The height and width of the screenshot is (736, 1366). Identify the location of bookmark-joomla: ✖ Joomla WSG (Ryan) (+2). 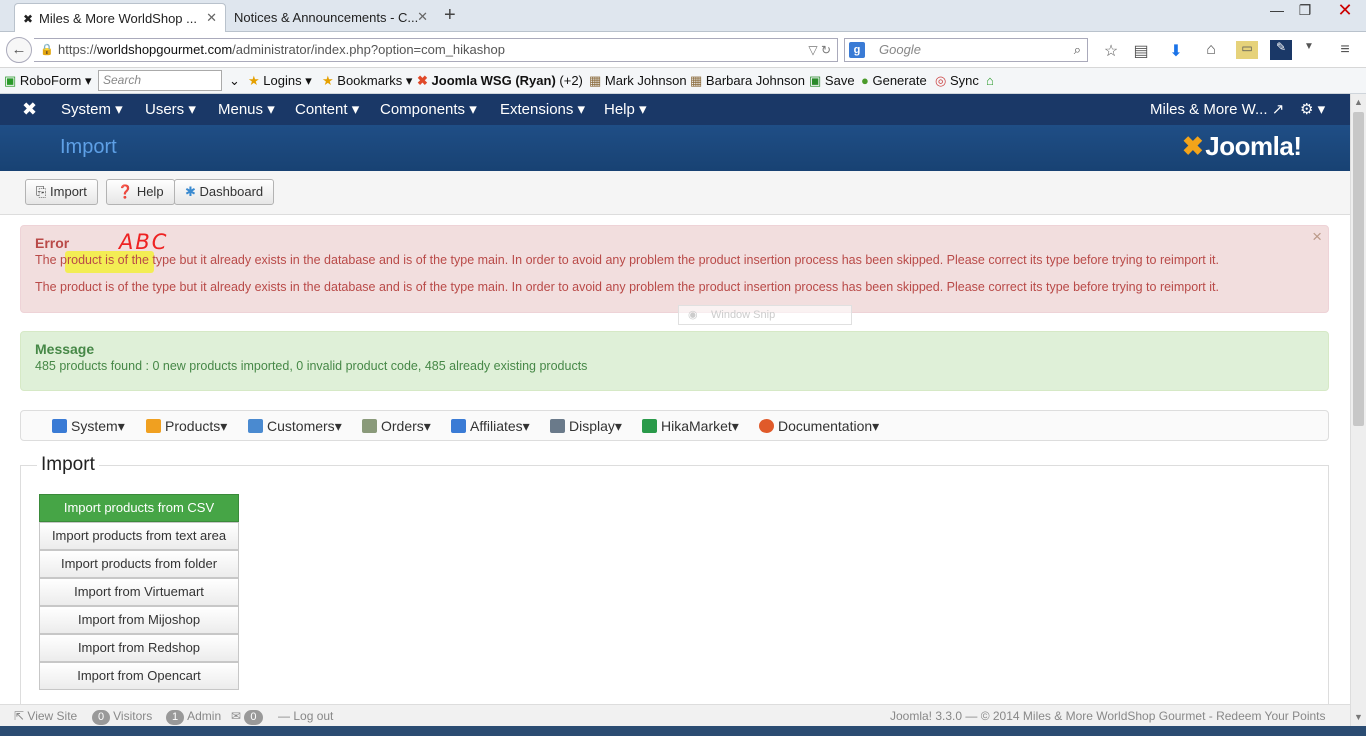
(500, 81).